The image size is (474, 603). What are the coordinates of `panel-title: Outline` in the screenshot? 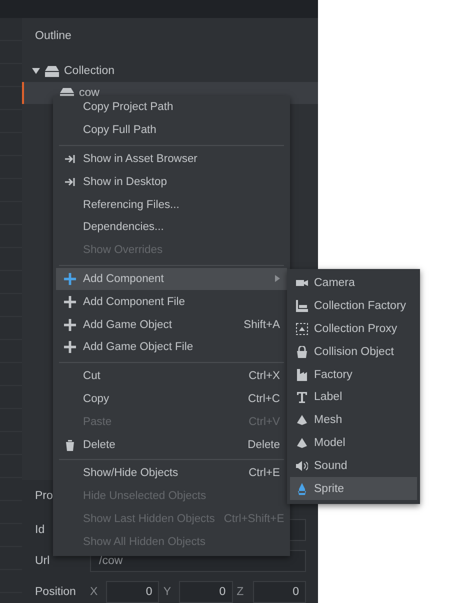 It's located at (53, 36).